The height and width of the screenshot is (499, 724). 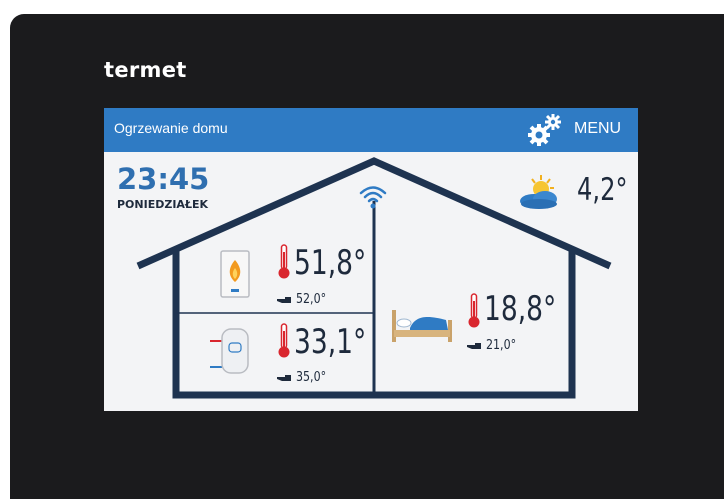 What do you see at coordinates (311, 378) in the screenshot?
I see `water-set-temperature: 35,0°` at bounding box center [311, 378].